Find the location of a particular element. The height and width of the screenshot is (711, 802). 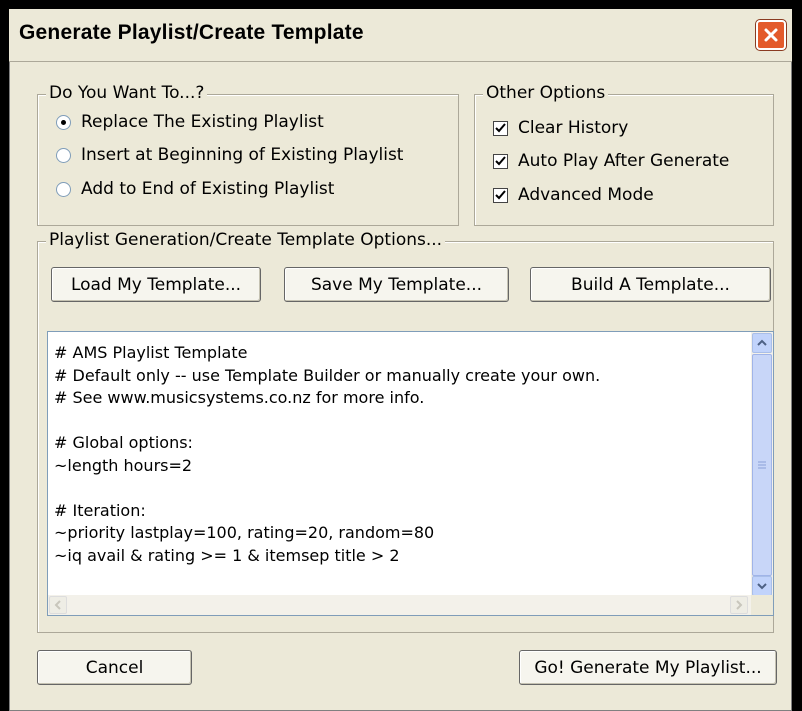

scroll-up-button is located at coordinates (762, 343).